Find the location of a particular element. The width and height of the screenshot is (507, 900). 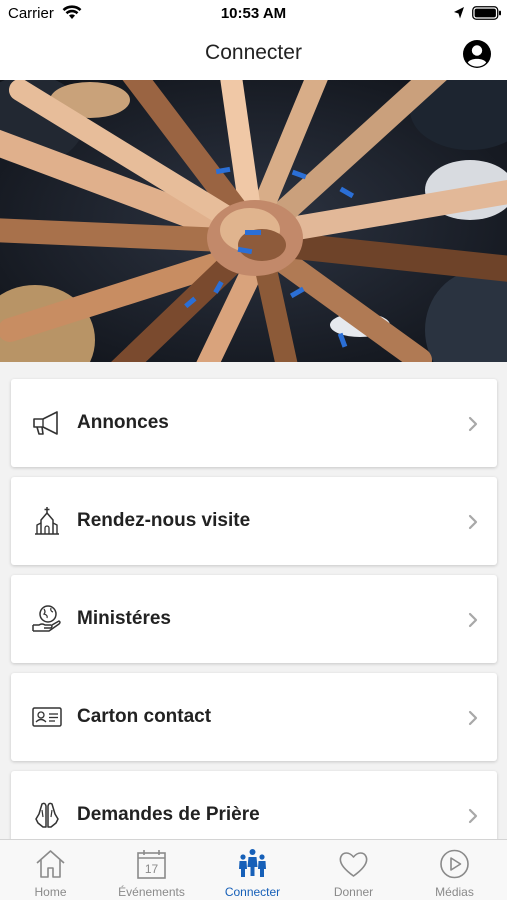

praying-hands-icon is located at coordinates (47, 815).